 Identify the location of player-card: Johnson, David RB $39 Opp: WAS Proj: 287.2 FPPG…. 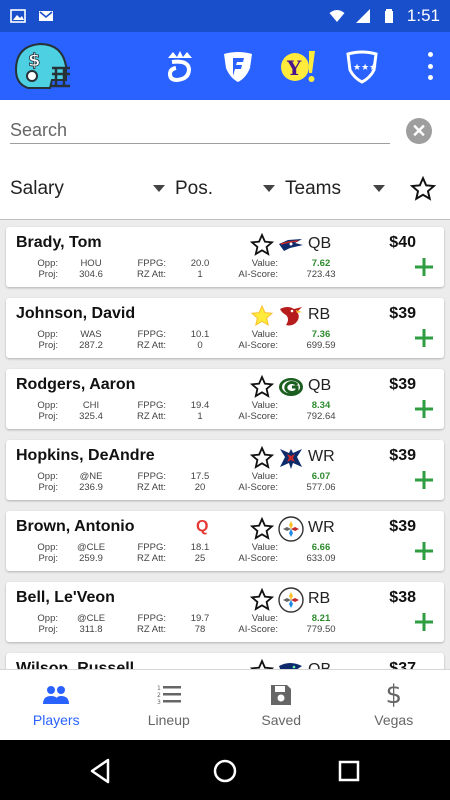
(225, 328).